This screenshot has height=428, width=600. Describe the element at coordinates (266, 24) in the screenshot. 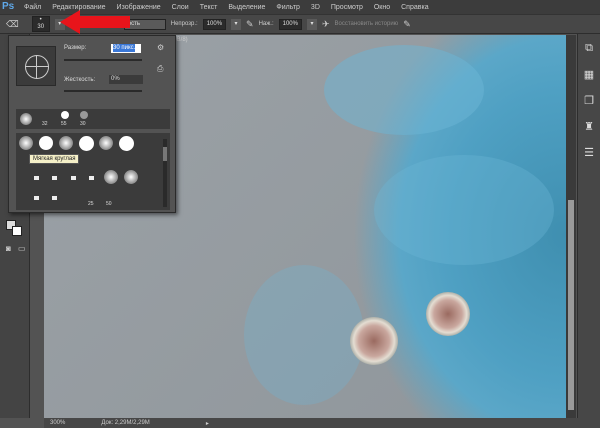

I see `flow-label: Наж.:` at that location.